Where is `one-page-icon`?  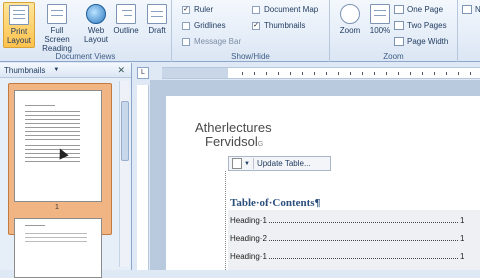 one-page-icon is located at coordinates (399, 9).